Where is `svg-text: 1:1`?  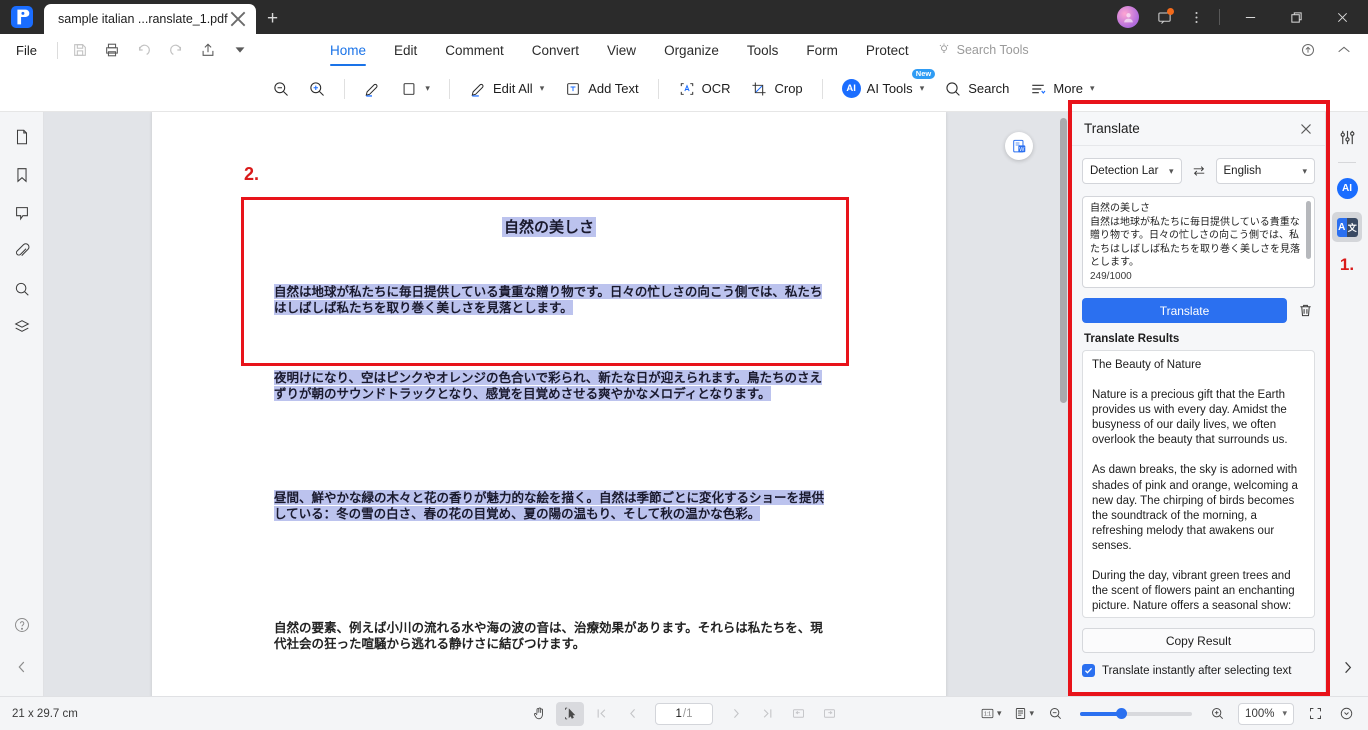 svg-text: 1:1 is located at coordinates (987, 714).